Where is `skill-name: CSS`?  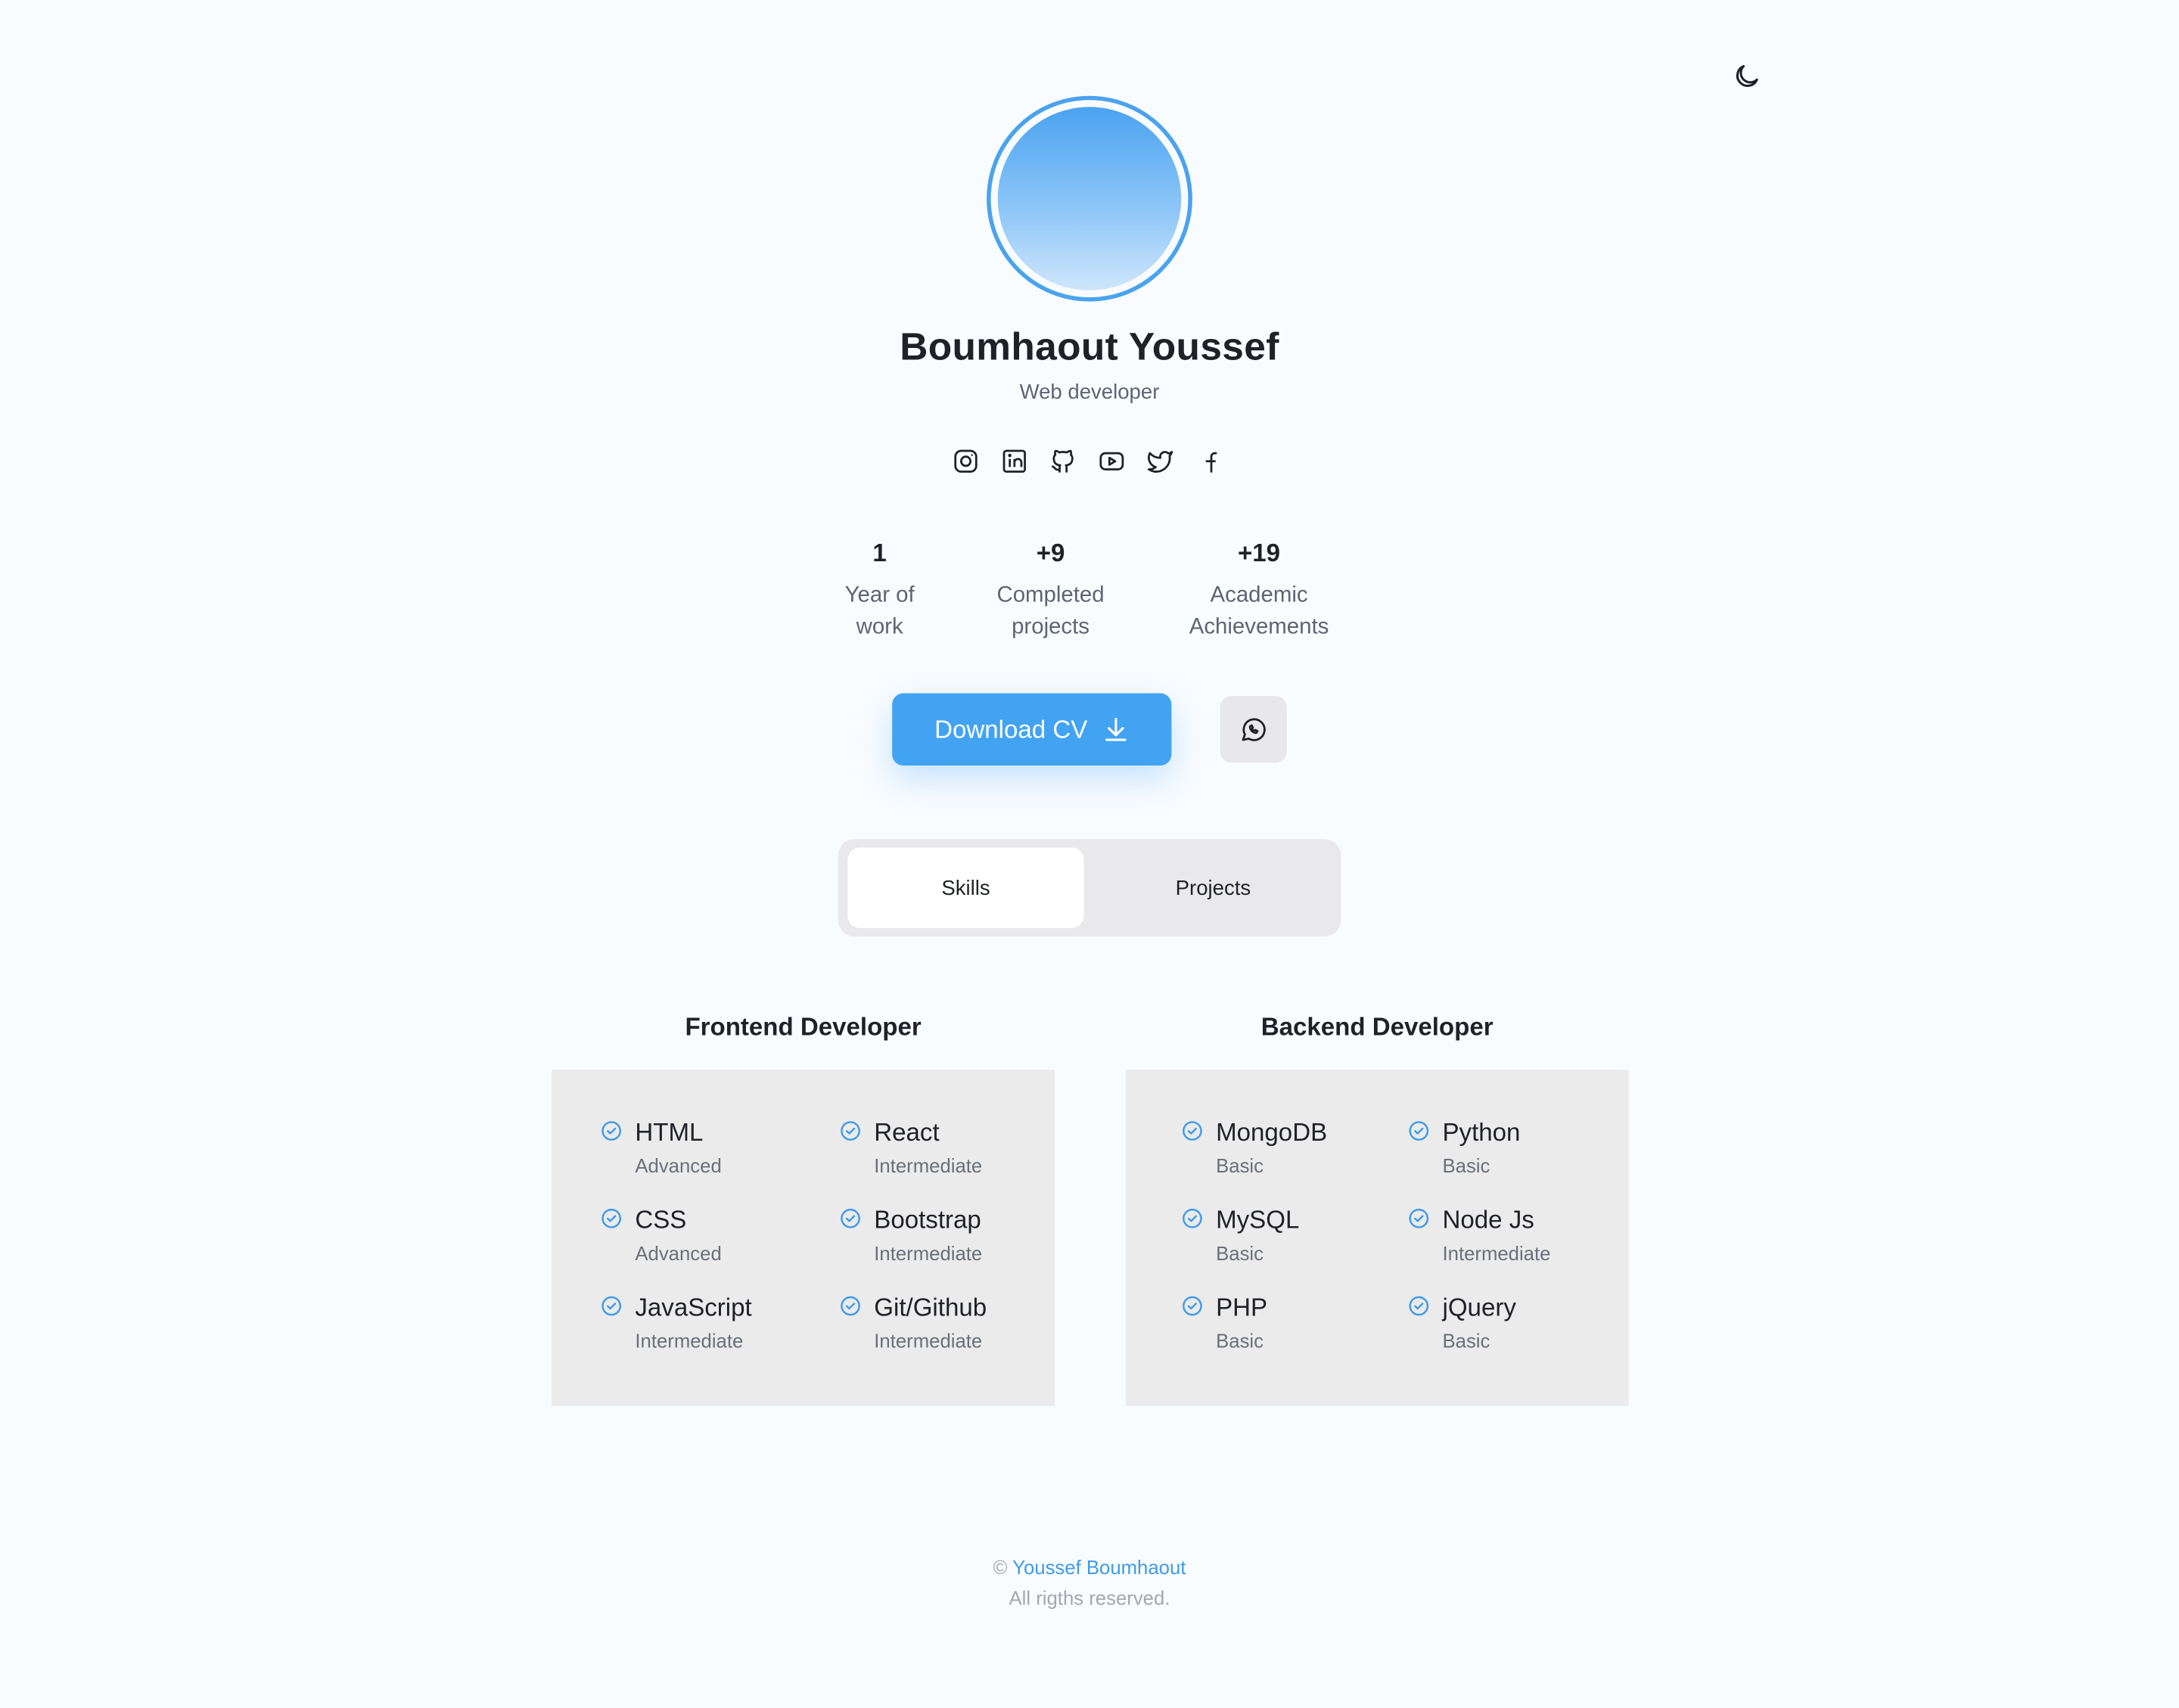
skill-name: CSS is located at coordinates (661, 1220).